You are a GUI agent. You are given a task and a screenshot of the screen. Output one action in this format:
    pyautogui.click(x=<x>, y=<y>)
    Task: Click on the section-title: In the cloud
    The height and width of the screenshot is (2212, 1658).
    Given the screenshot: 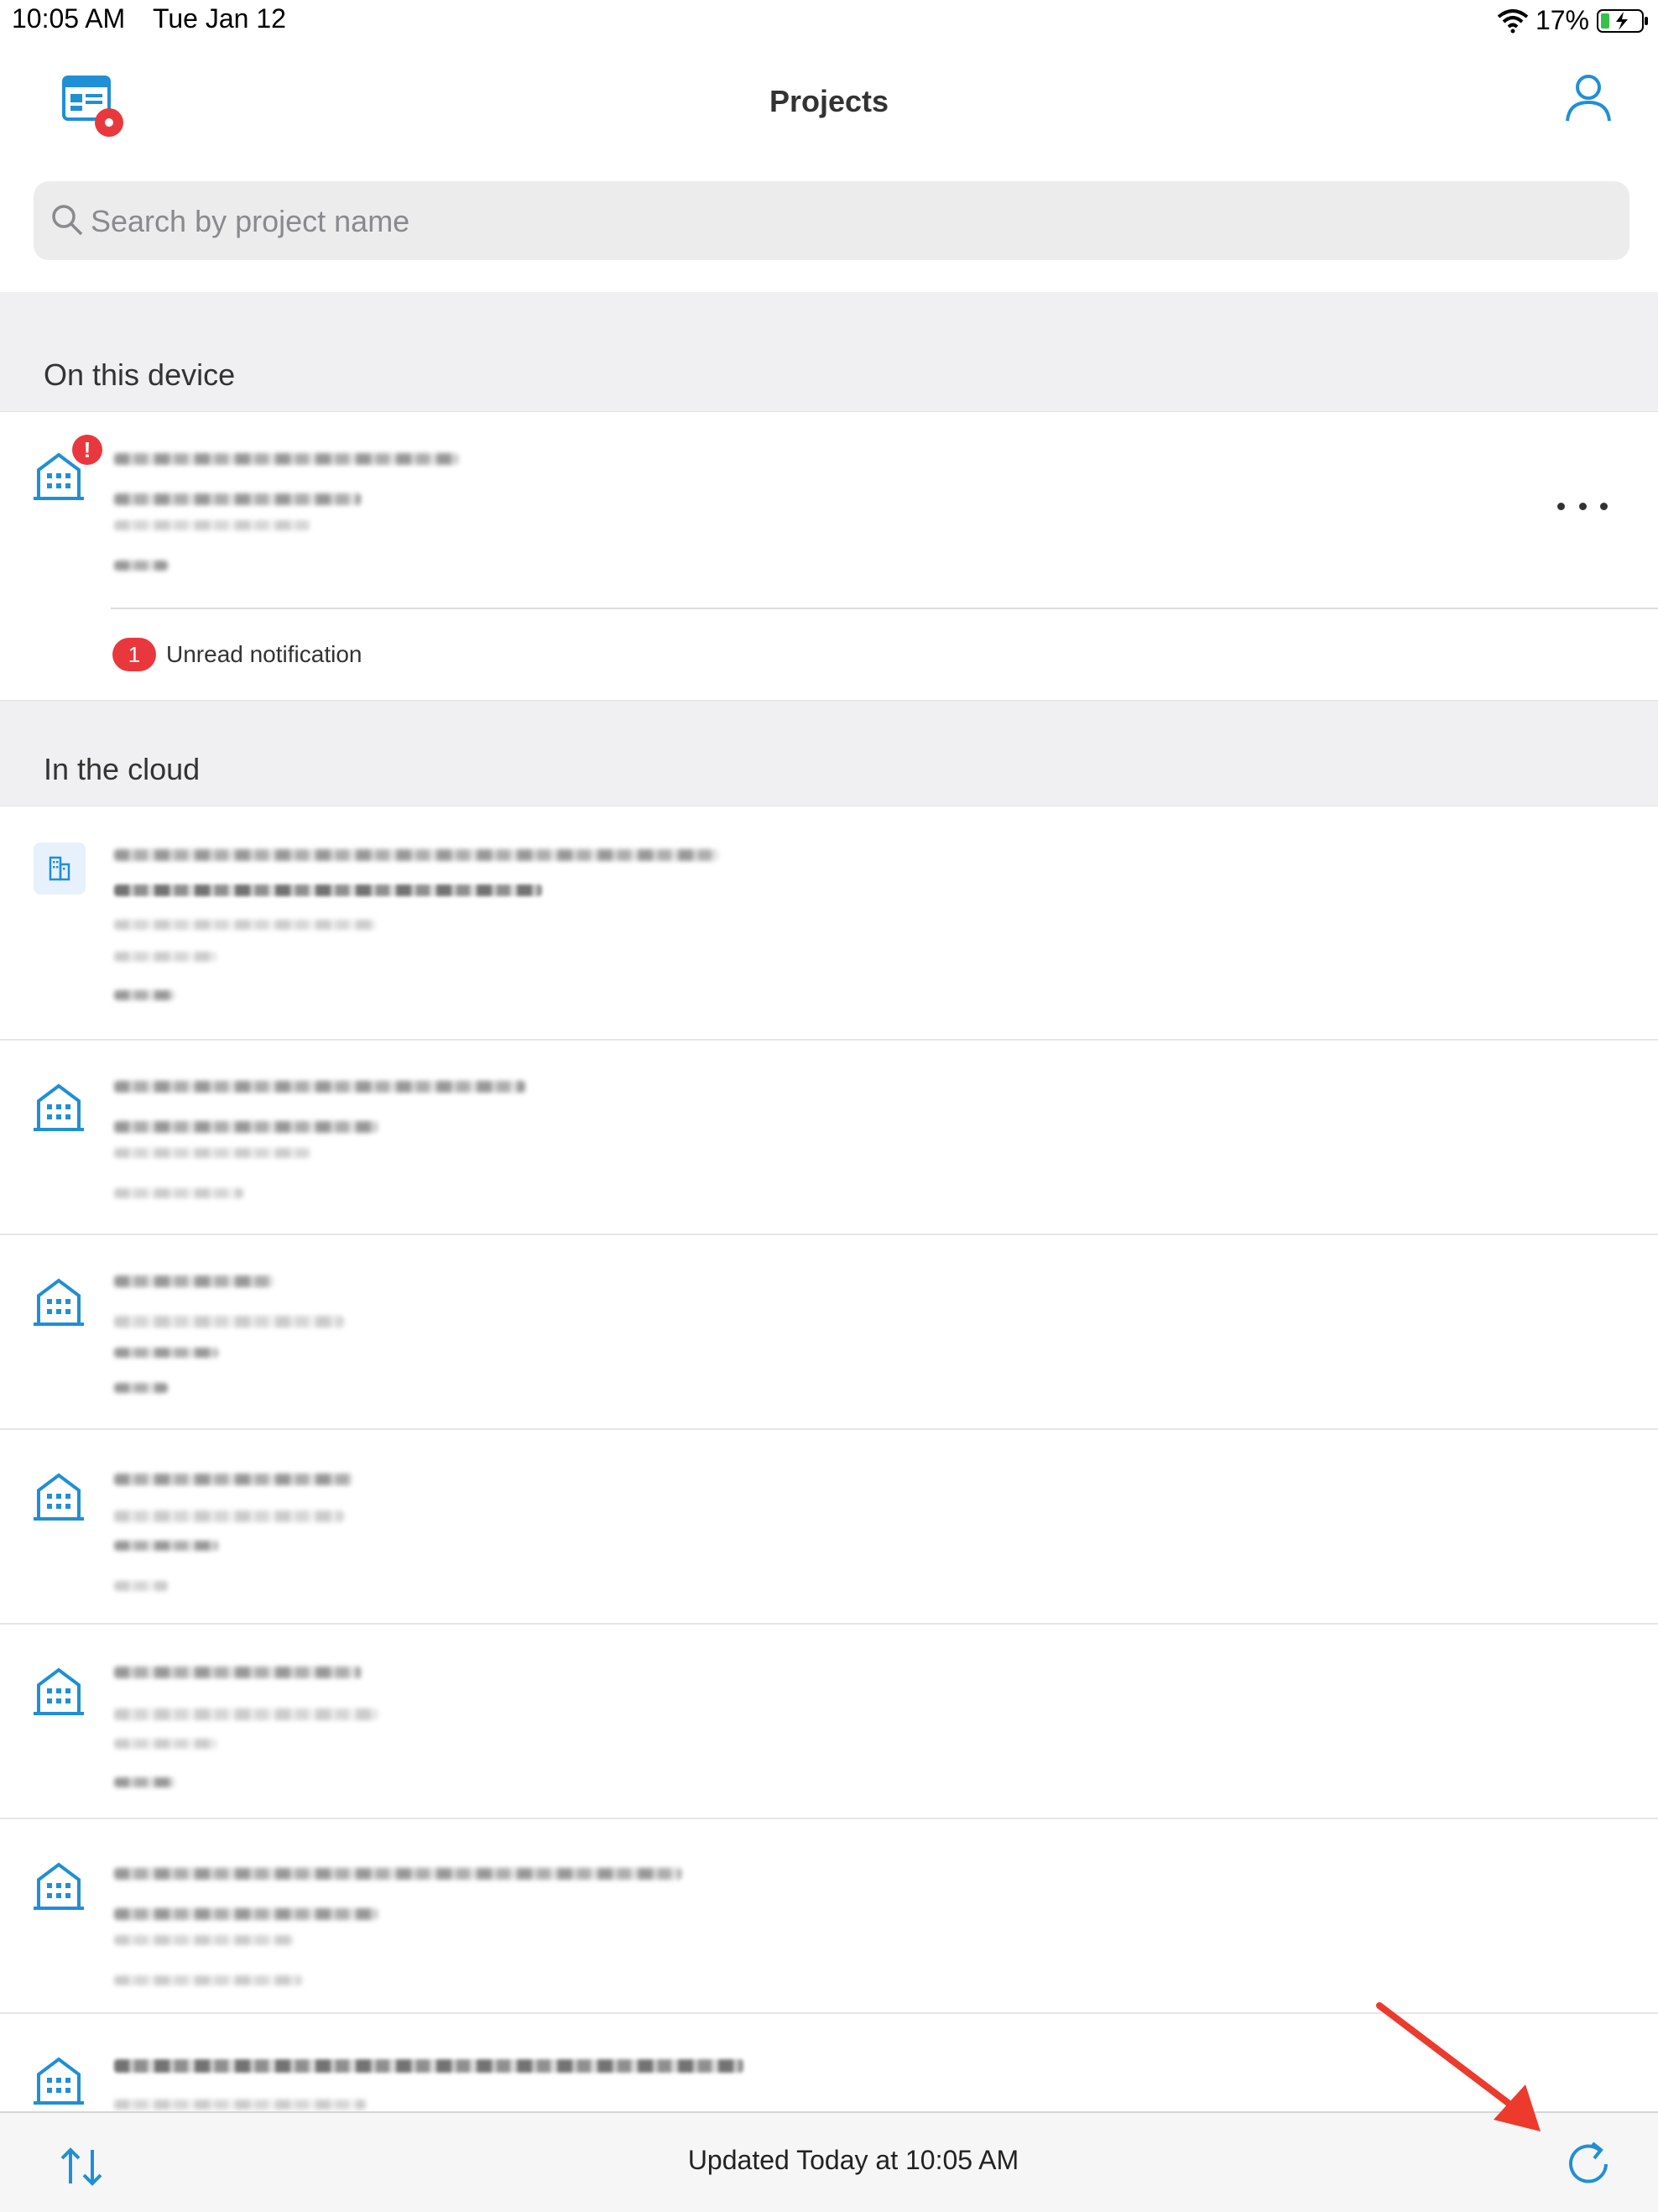 What is the action you would take?
    pyautogui.click(x=122, y=769)
    